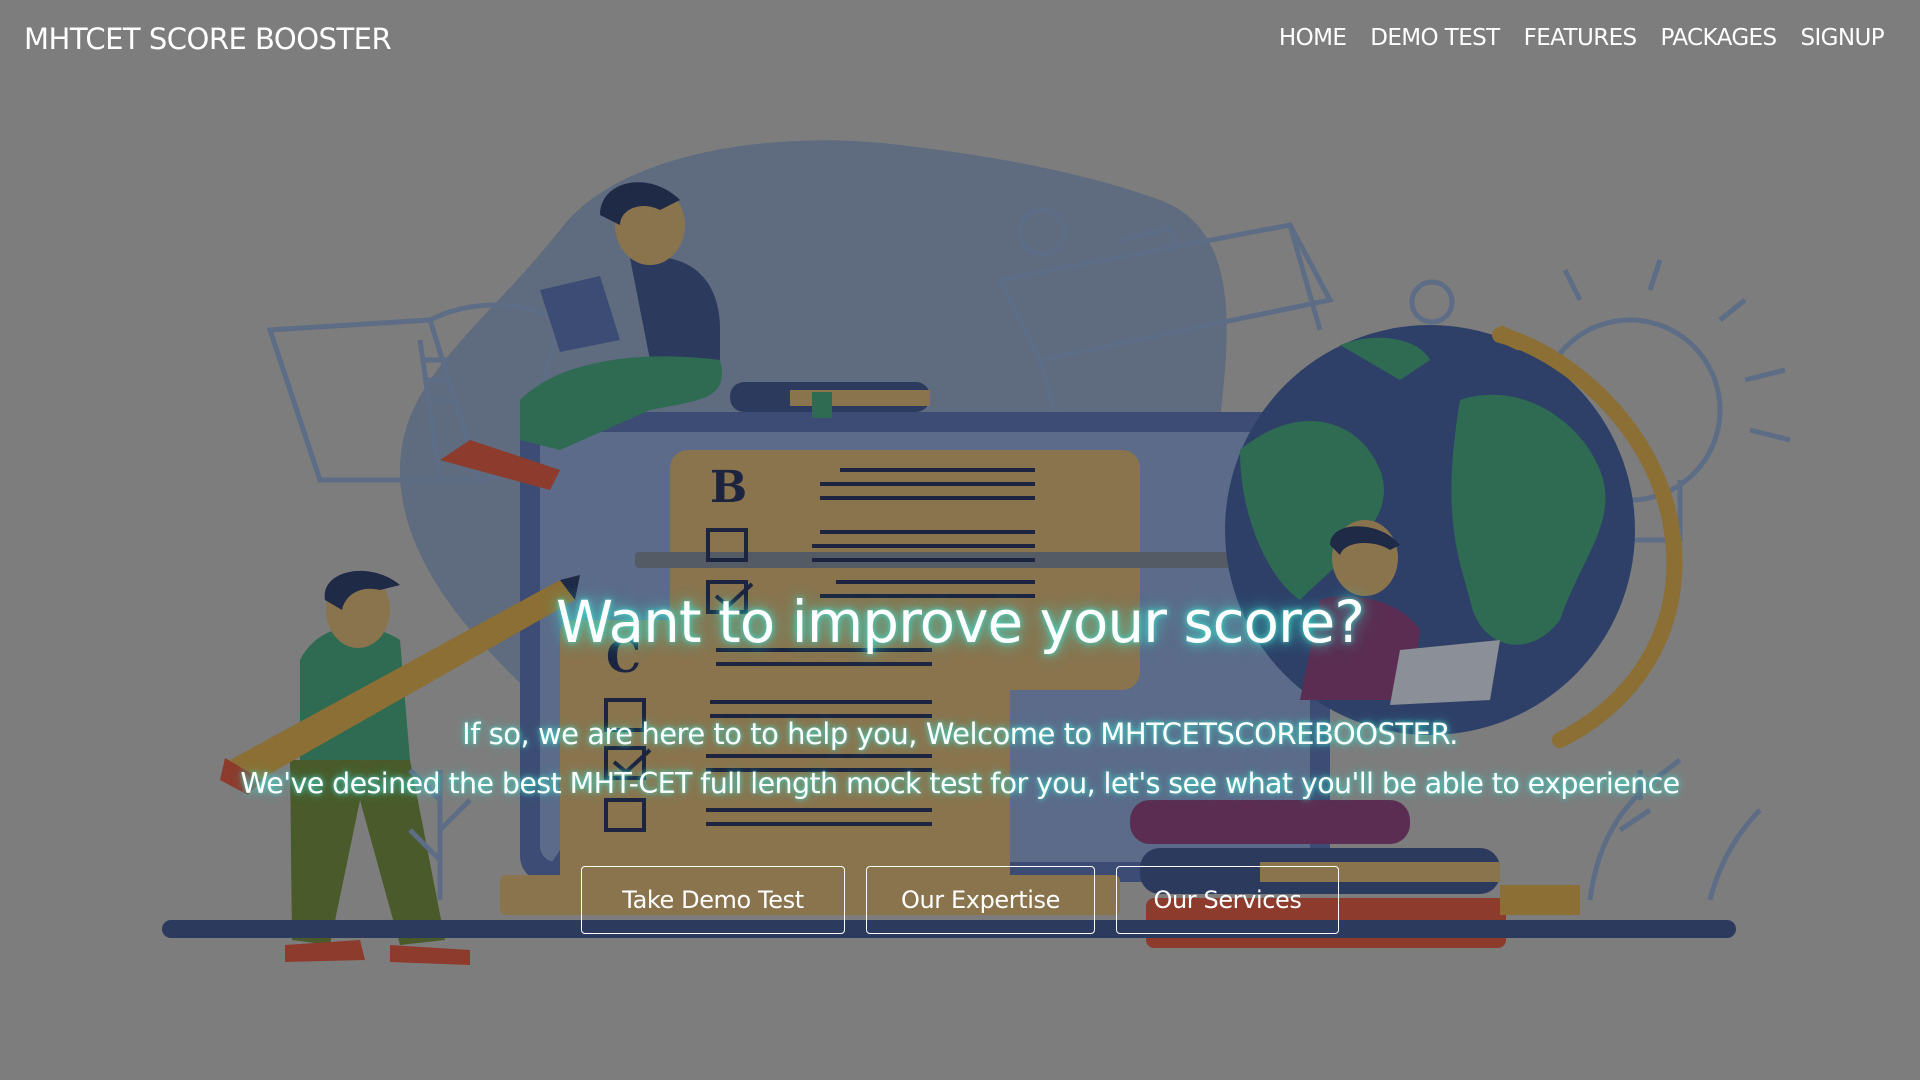 This screenshot has height=1080, width=1920. I want to click on our-expertise-button: Our Expertise, so click(980, 900).